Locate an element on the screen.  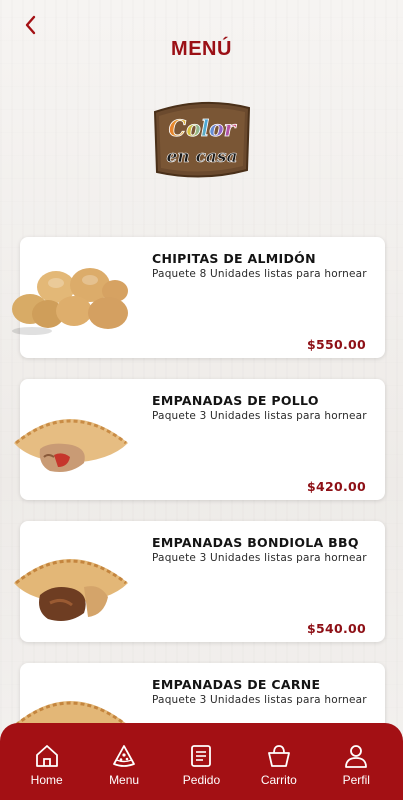
product-name: CHIPITAS DE ALMIDÓN is located at coordinates (234, 258).